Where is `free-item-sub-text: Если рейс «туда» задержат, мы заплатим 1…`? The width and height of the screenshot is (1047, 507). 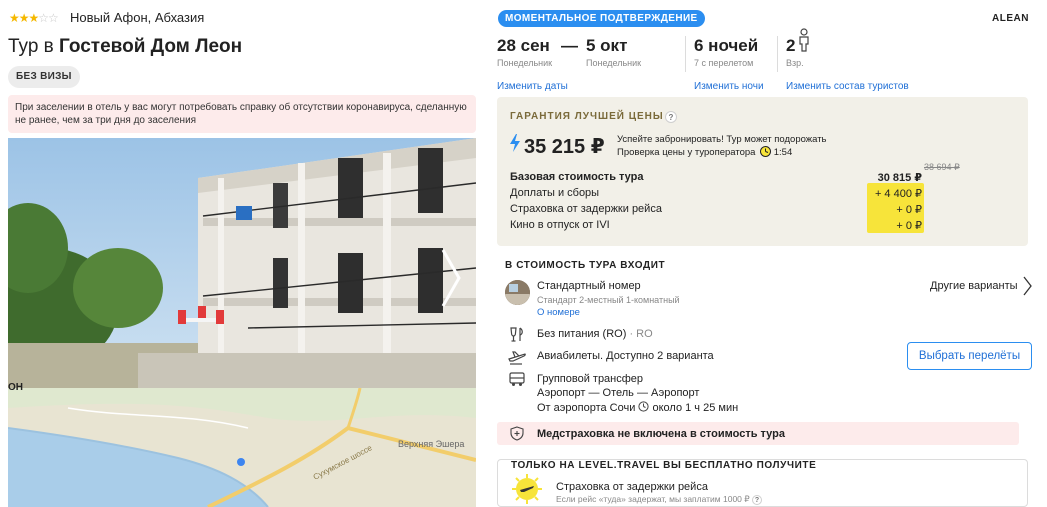
free-item-sub-text: Если рейс «туда» задержат, мы заплатим 1… is located at coordinates (653, 499).